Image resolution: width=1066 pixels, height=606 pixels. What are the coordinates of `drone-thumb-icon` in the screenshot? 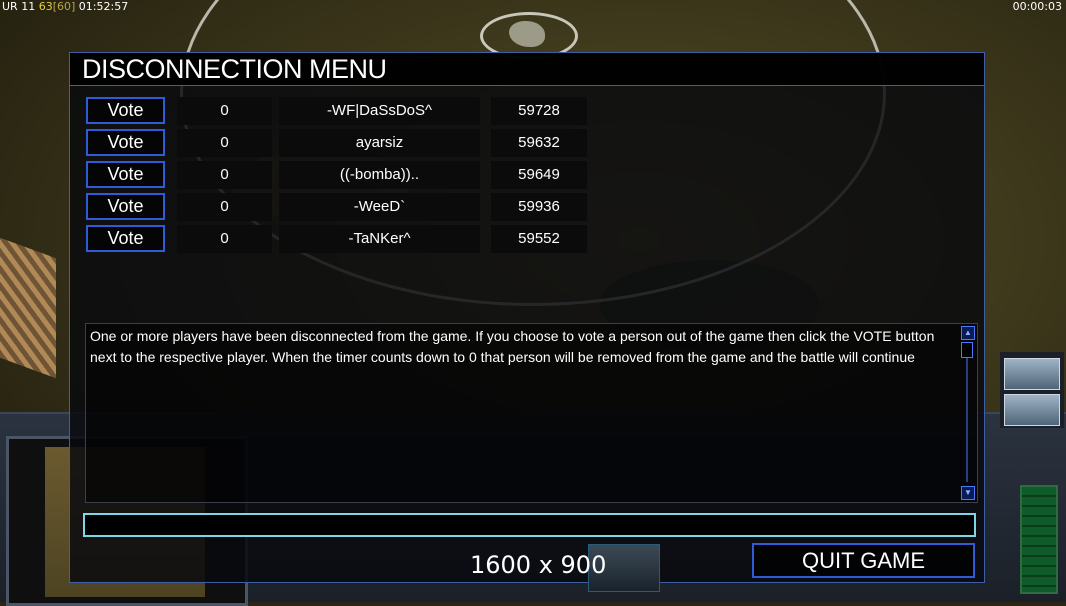 It's located at (1032, 410).